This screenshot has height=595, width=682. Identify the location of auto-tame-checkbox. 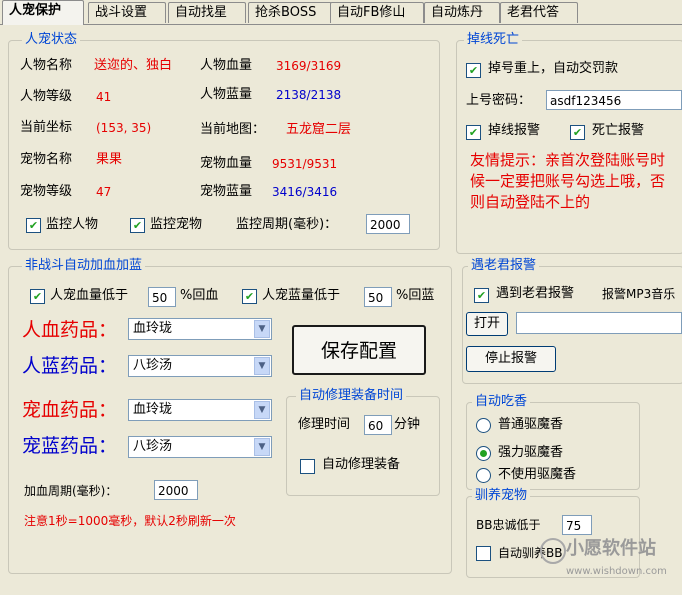
(483, 553).